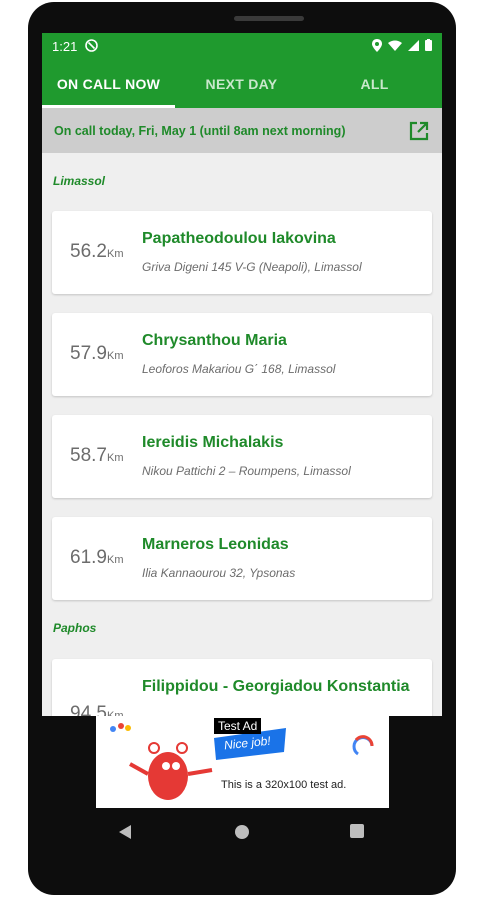  I want to click on back-icon, so click(125, 834).